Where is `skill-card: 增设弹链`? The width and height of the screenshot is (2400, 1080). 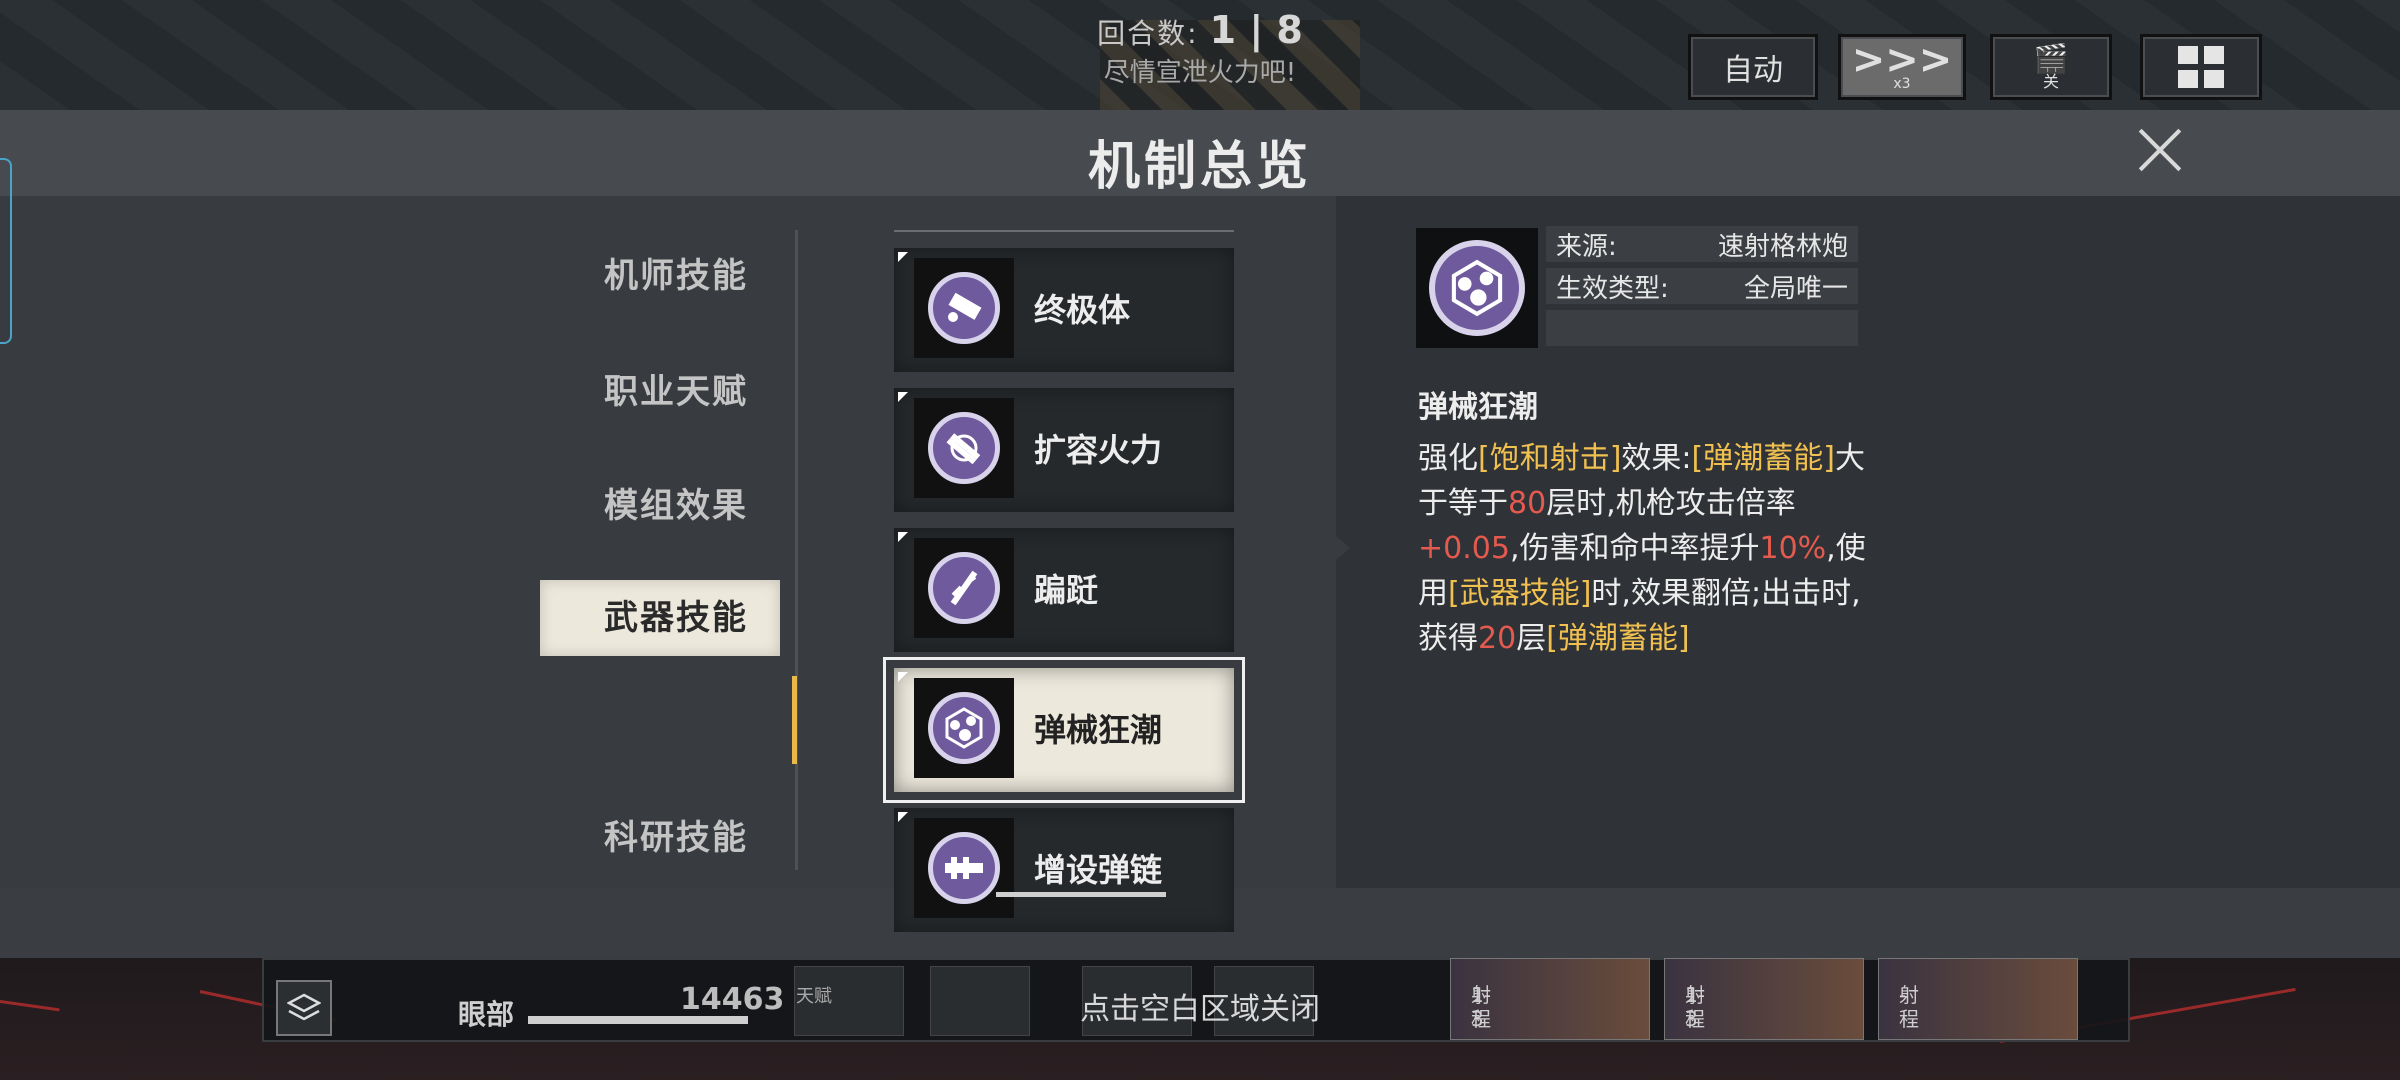 skill-card: 增设弹链 is located at coordinates (1064, 870).